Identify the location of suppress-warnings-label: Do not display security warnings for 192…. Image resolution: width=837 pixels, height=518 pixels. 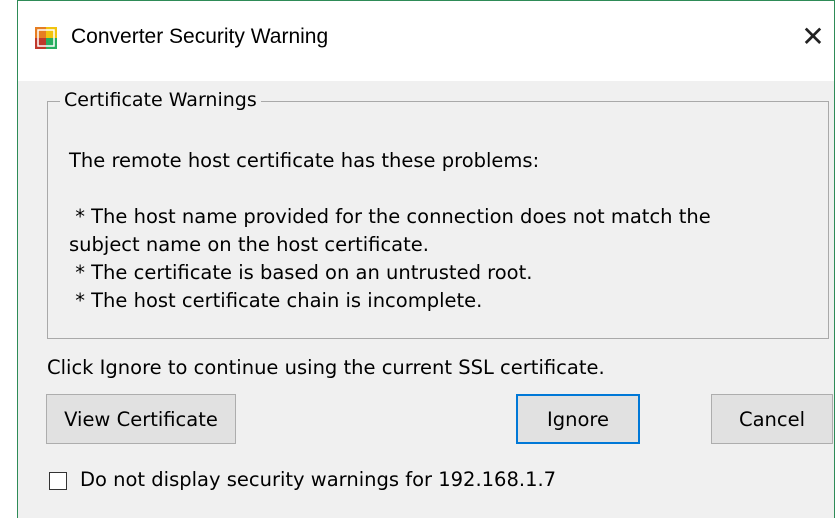
(318, 479).